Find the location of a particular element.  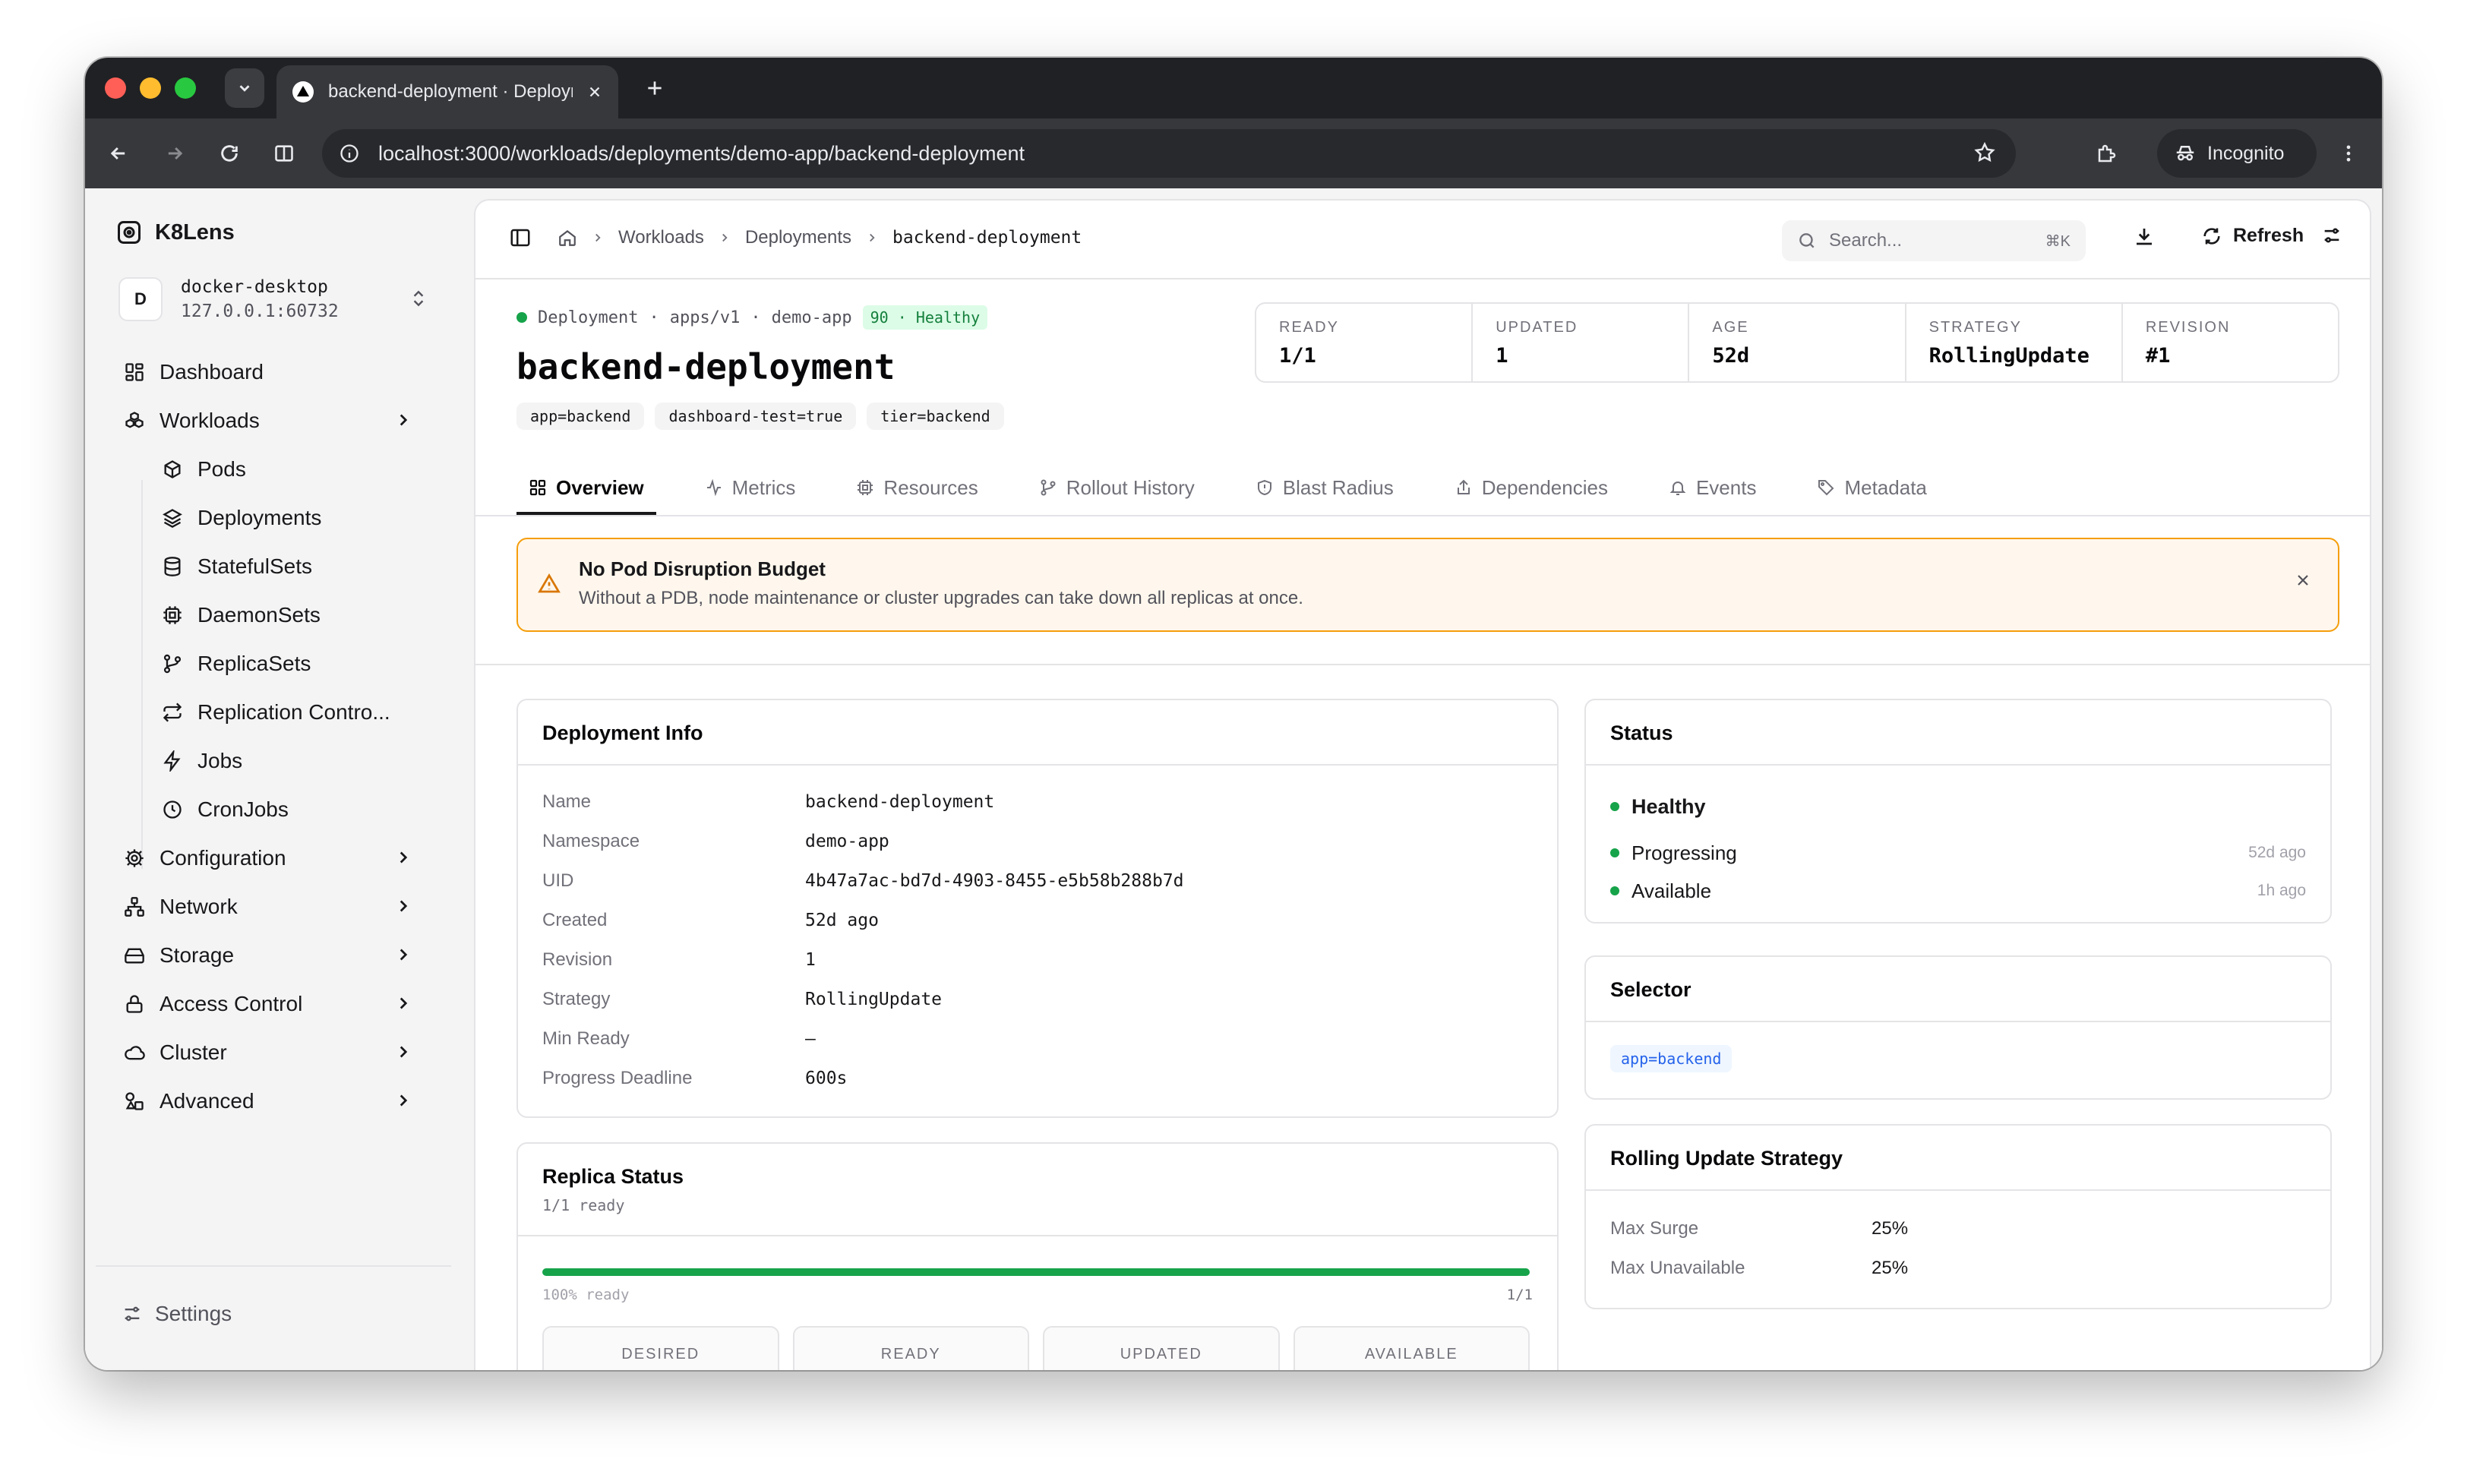

health-dot is located at coordinates (521, 317).